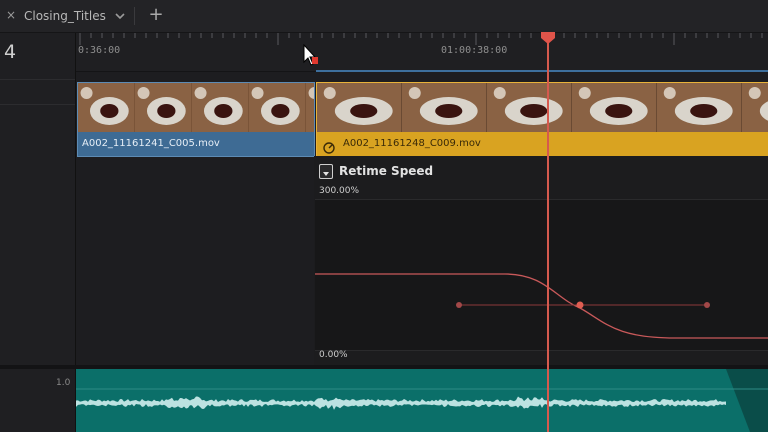 The image size is (768, 432). Describe the element at coordinates (11, 15) in the screenshot. I see `close-icon: ×` at that location.